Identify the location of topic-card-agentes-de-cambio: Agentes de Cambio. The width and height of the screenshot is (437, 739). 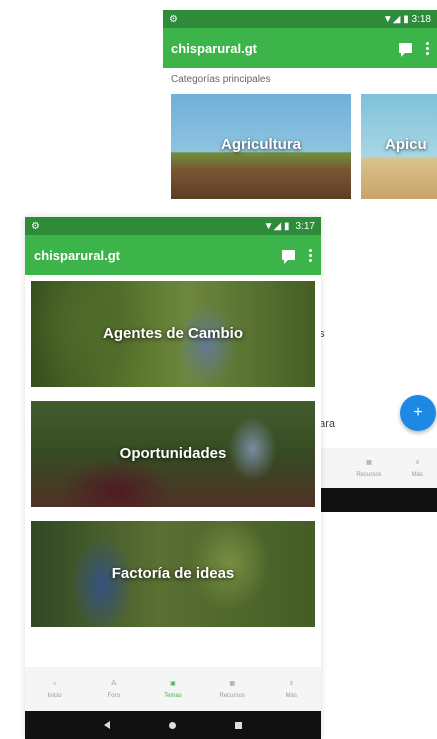
(173, 334).